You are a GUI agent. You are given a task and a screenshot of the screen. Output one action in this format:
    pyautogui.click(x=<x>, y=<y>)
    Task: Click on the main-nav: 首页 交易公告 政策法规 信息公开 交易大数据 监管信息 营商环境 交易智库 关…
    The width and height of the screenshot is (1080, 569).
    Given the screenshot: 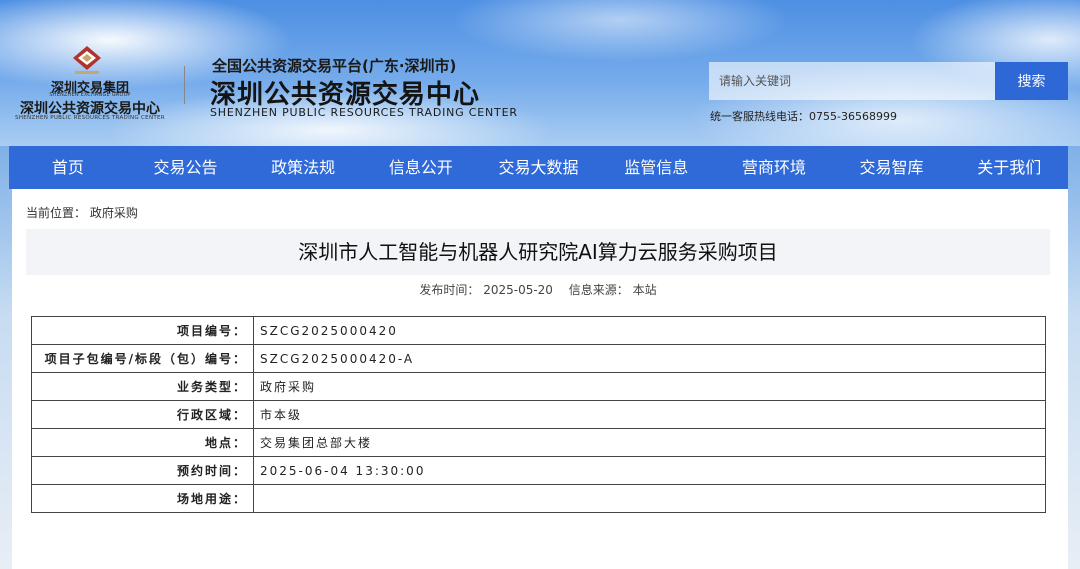 What is the action you would take?
    pyautogui.click(x=538, y=167)
    